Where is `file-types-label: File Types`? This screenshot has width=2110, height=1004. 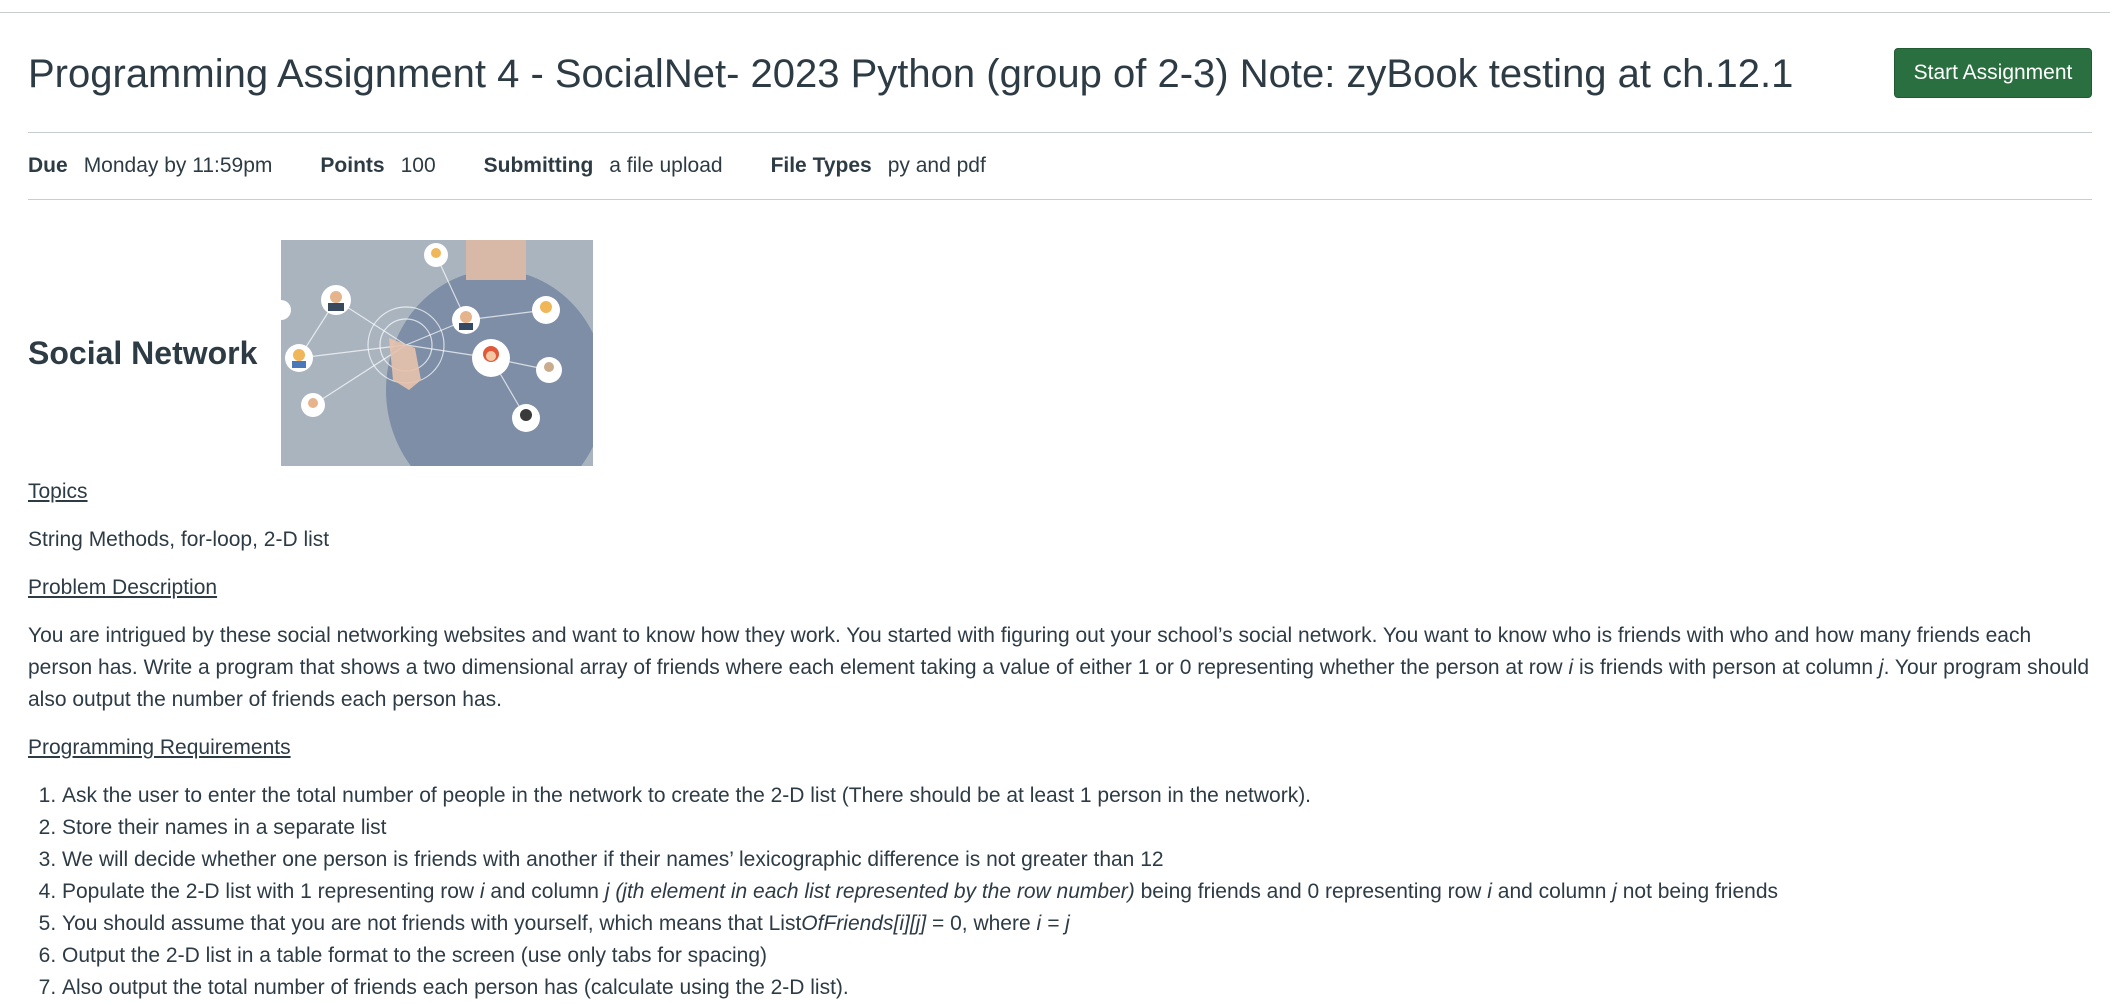
file-types-label: File Types is located at coordinates (821, 165).